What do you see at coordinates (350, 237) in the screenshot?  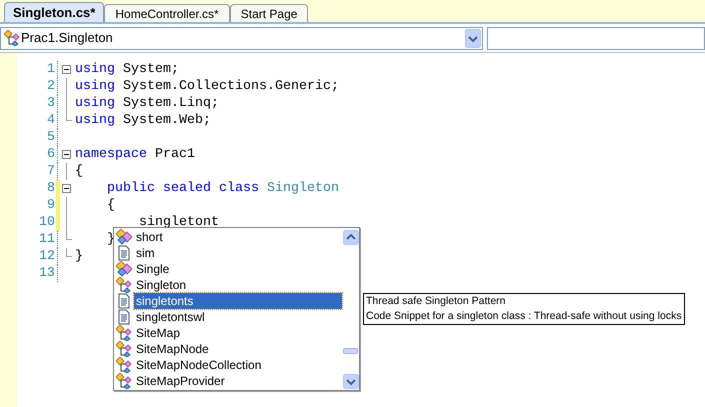 I see `scroll-up-button` at bounding box center [350, 237].